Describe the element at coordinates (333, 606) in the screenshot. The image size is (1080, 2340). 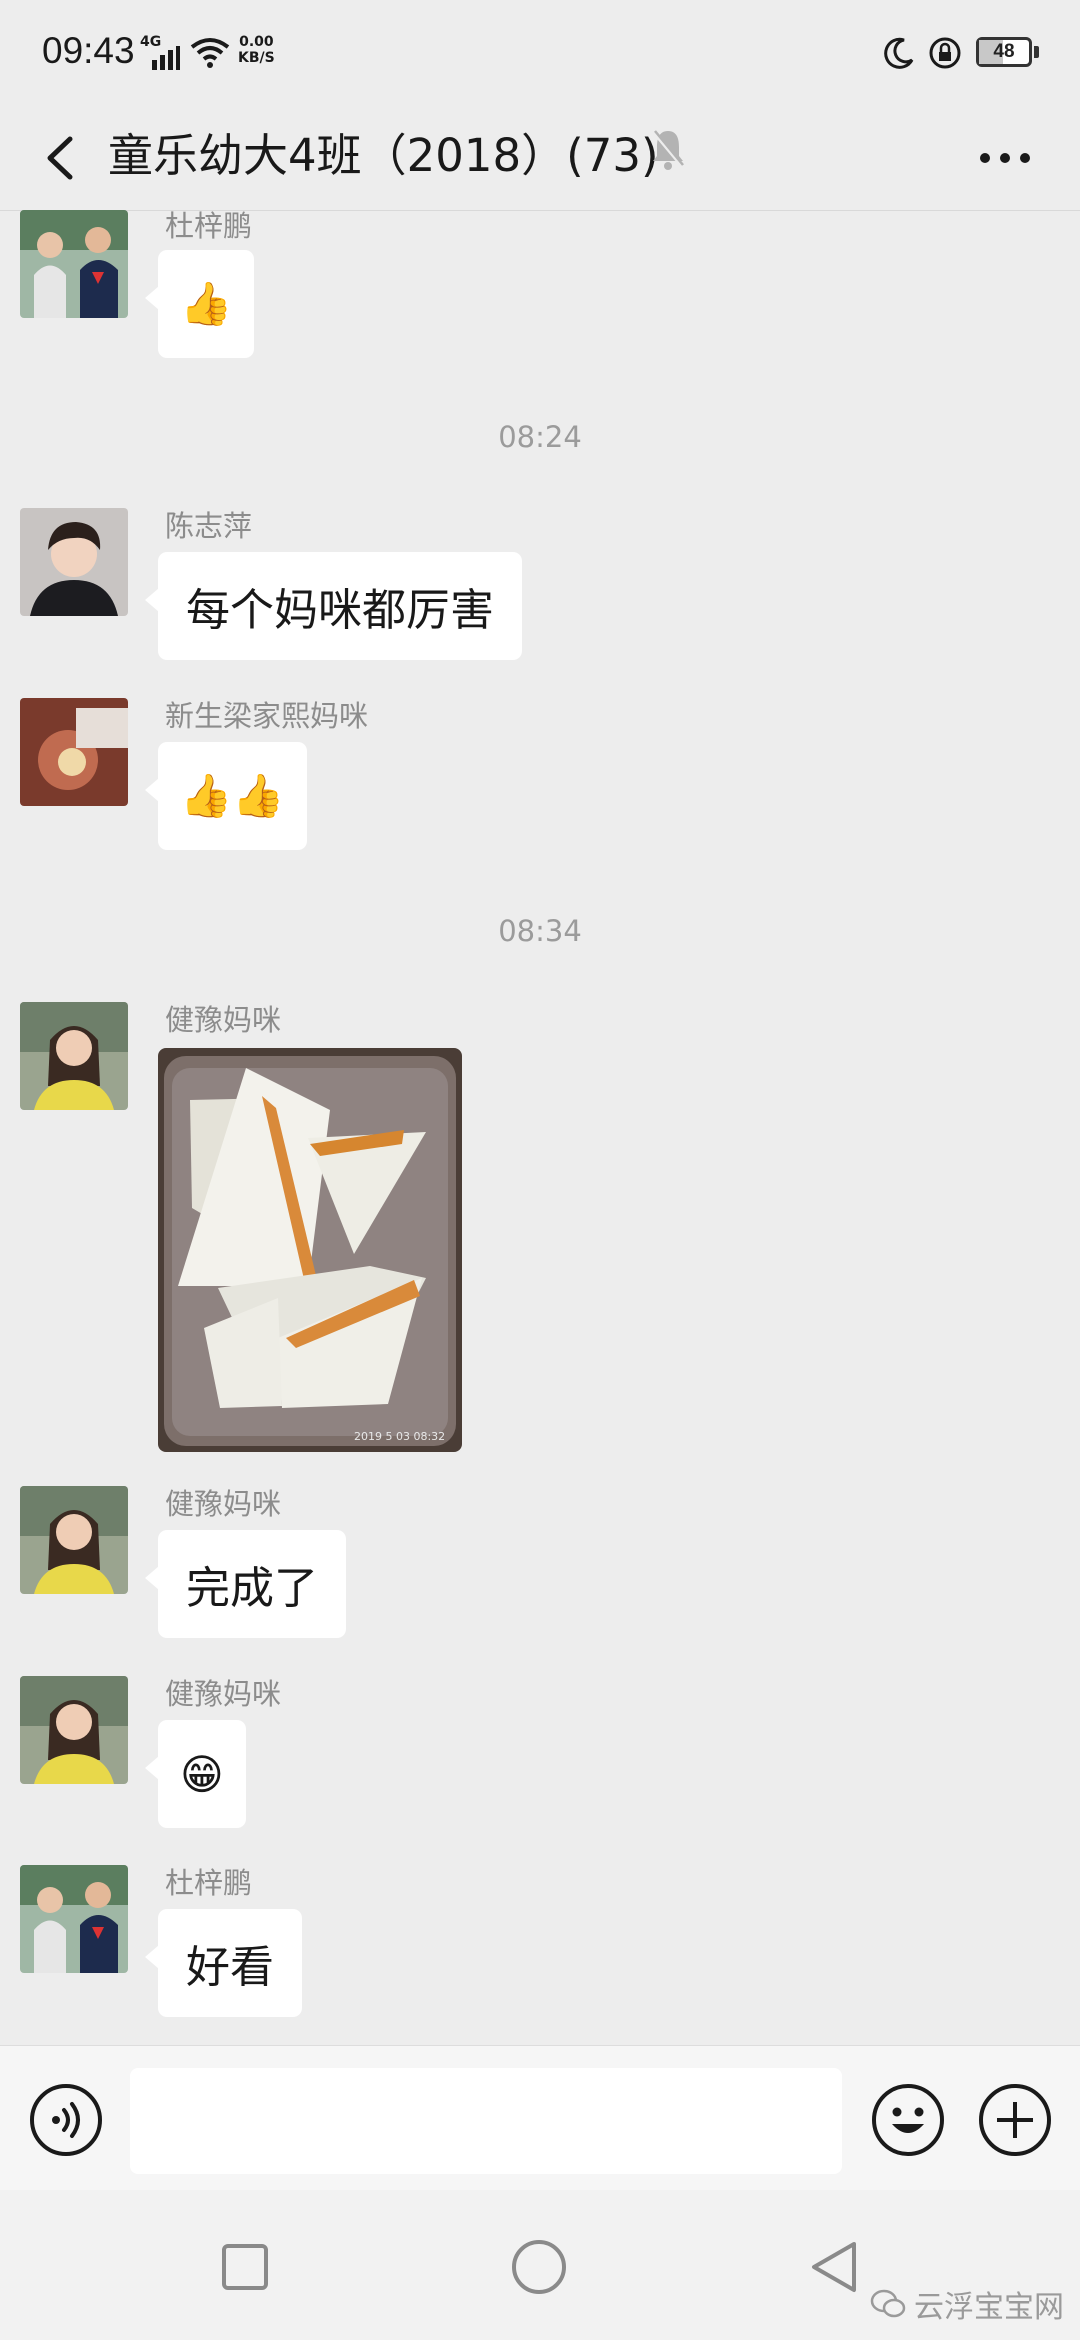
I see `text-bubble: 每个妈咪都厉害` at that location.